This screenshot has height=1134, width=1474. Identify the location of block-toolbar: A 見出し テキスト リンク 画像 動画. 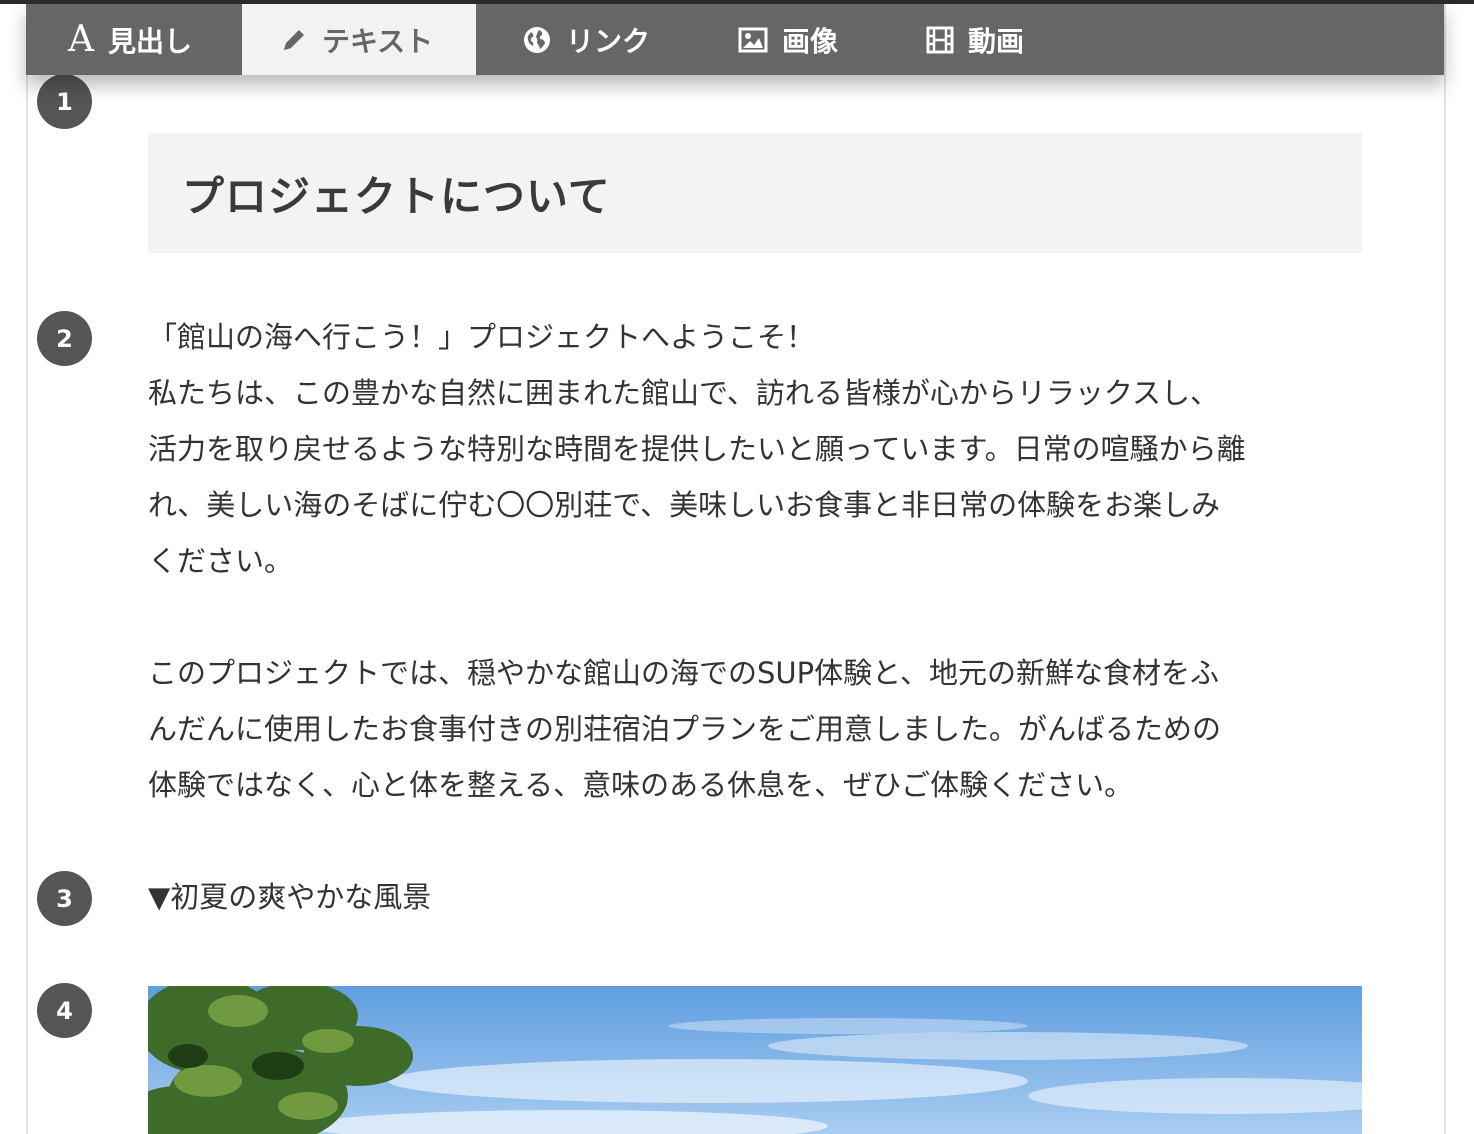
(735, 39).